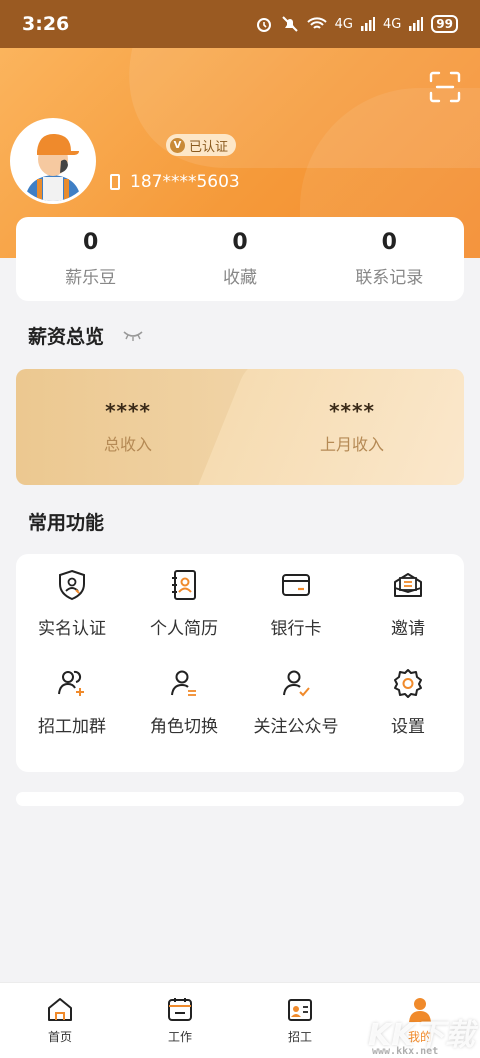 This screenshot has height=1058, width=480. Describe the element at coordinates (408, 727) in the screenshot. I see `func-label: 设置` at that location.